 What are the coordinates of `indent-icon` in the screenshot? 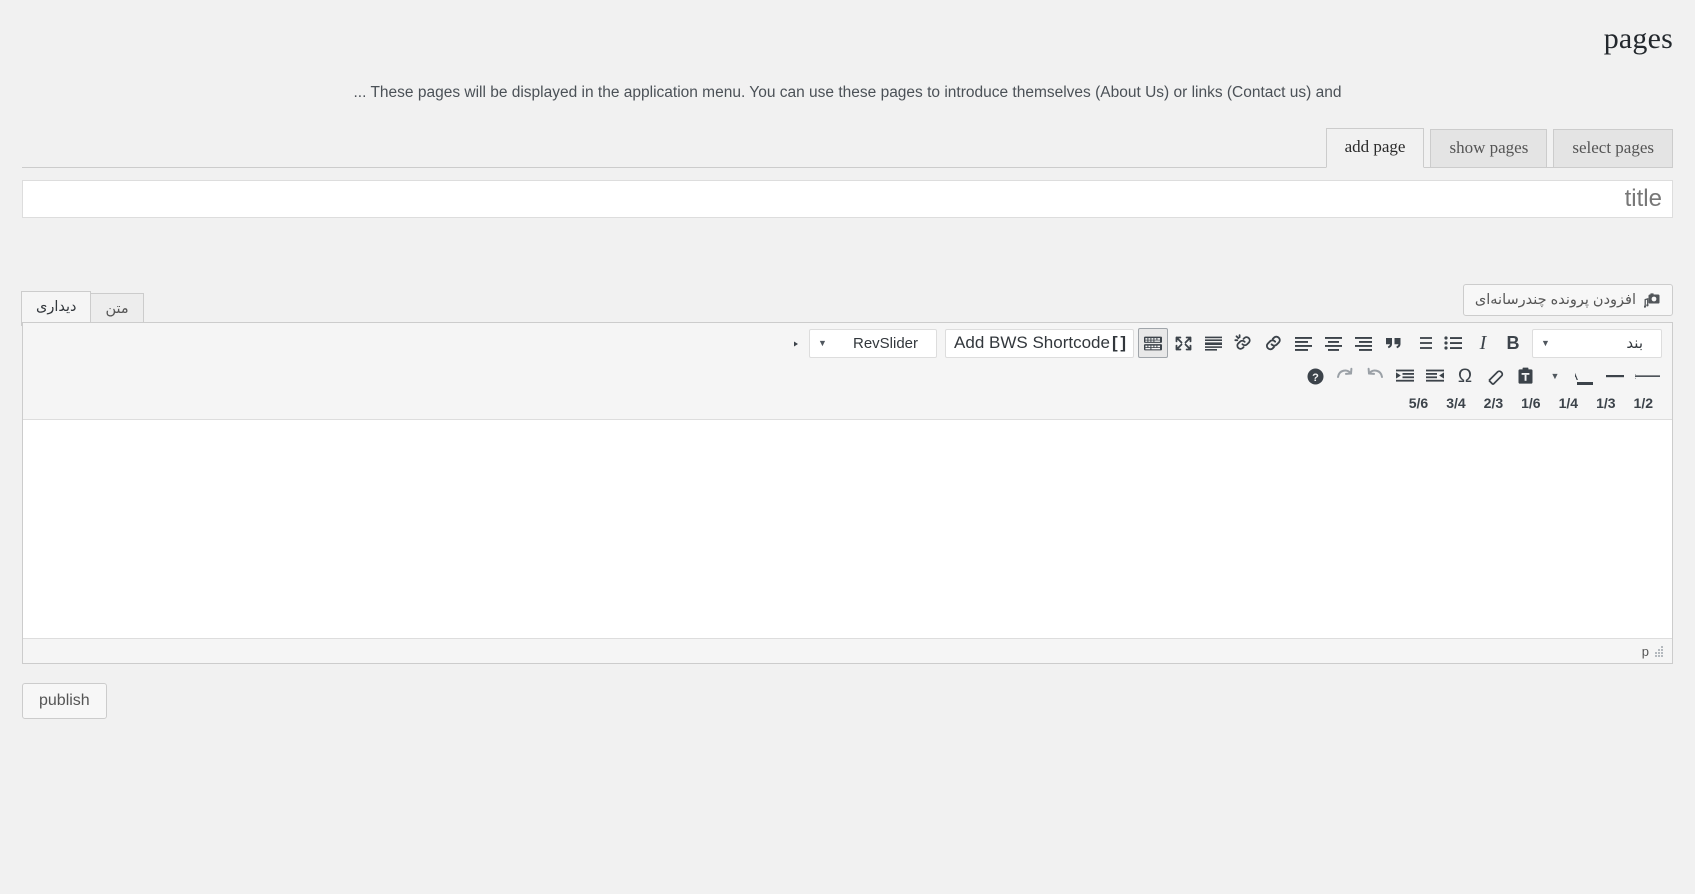 It's located at (1405, 376).